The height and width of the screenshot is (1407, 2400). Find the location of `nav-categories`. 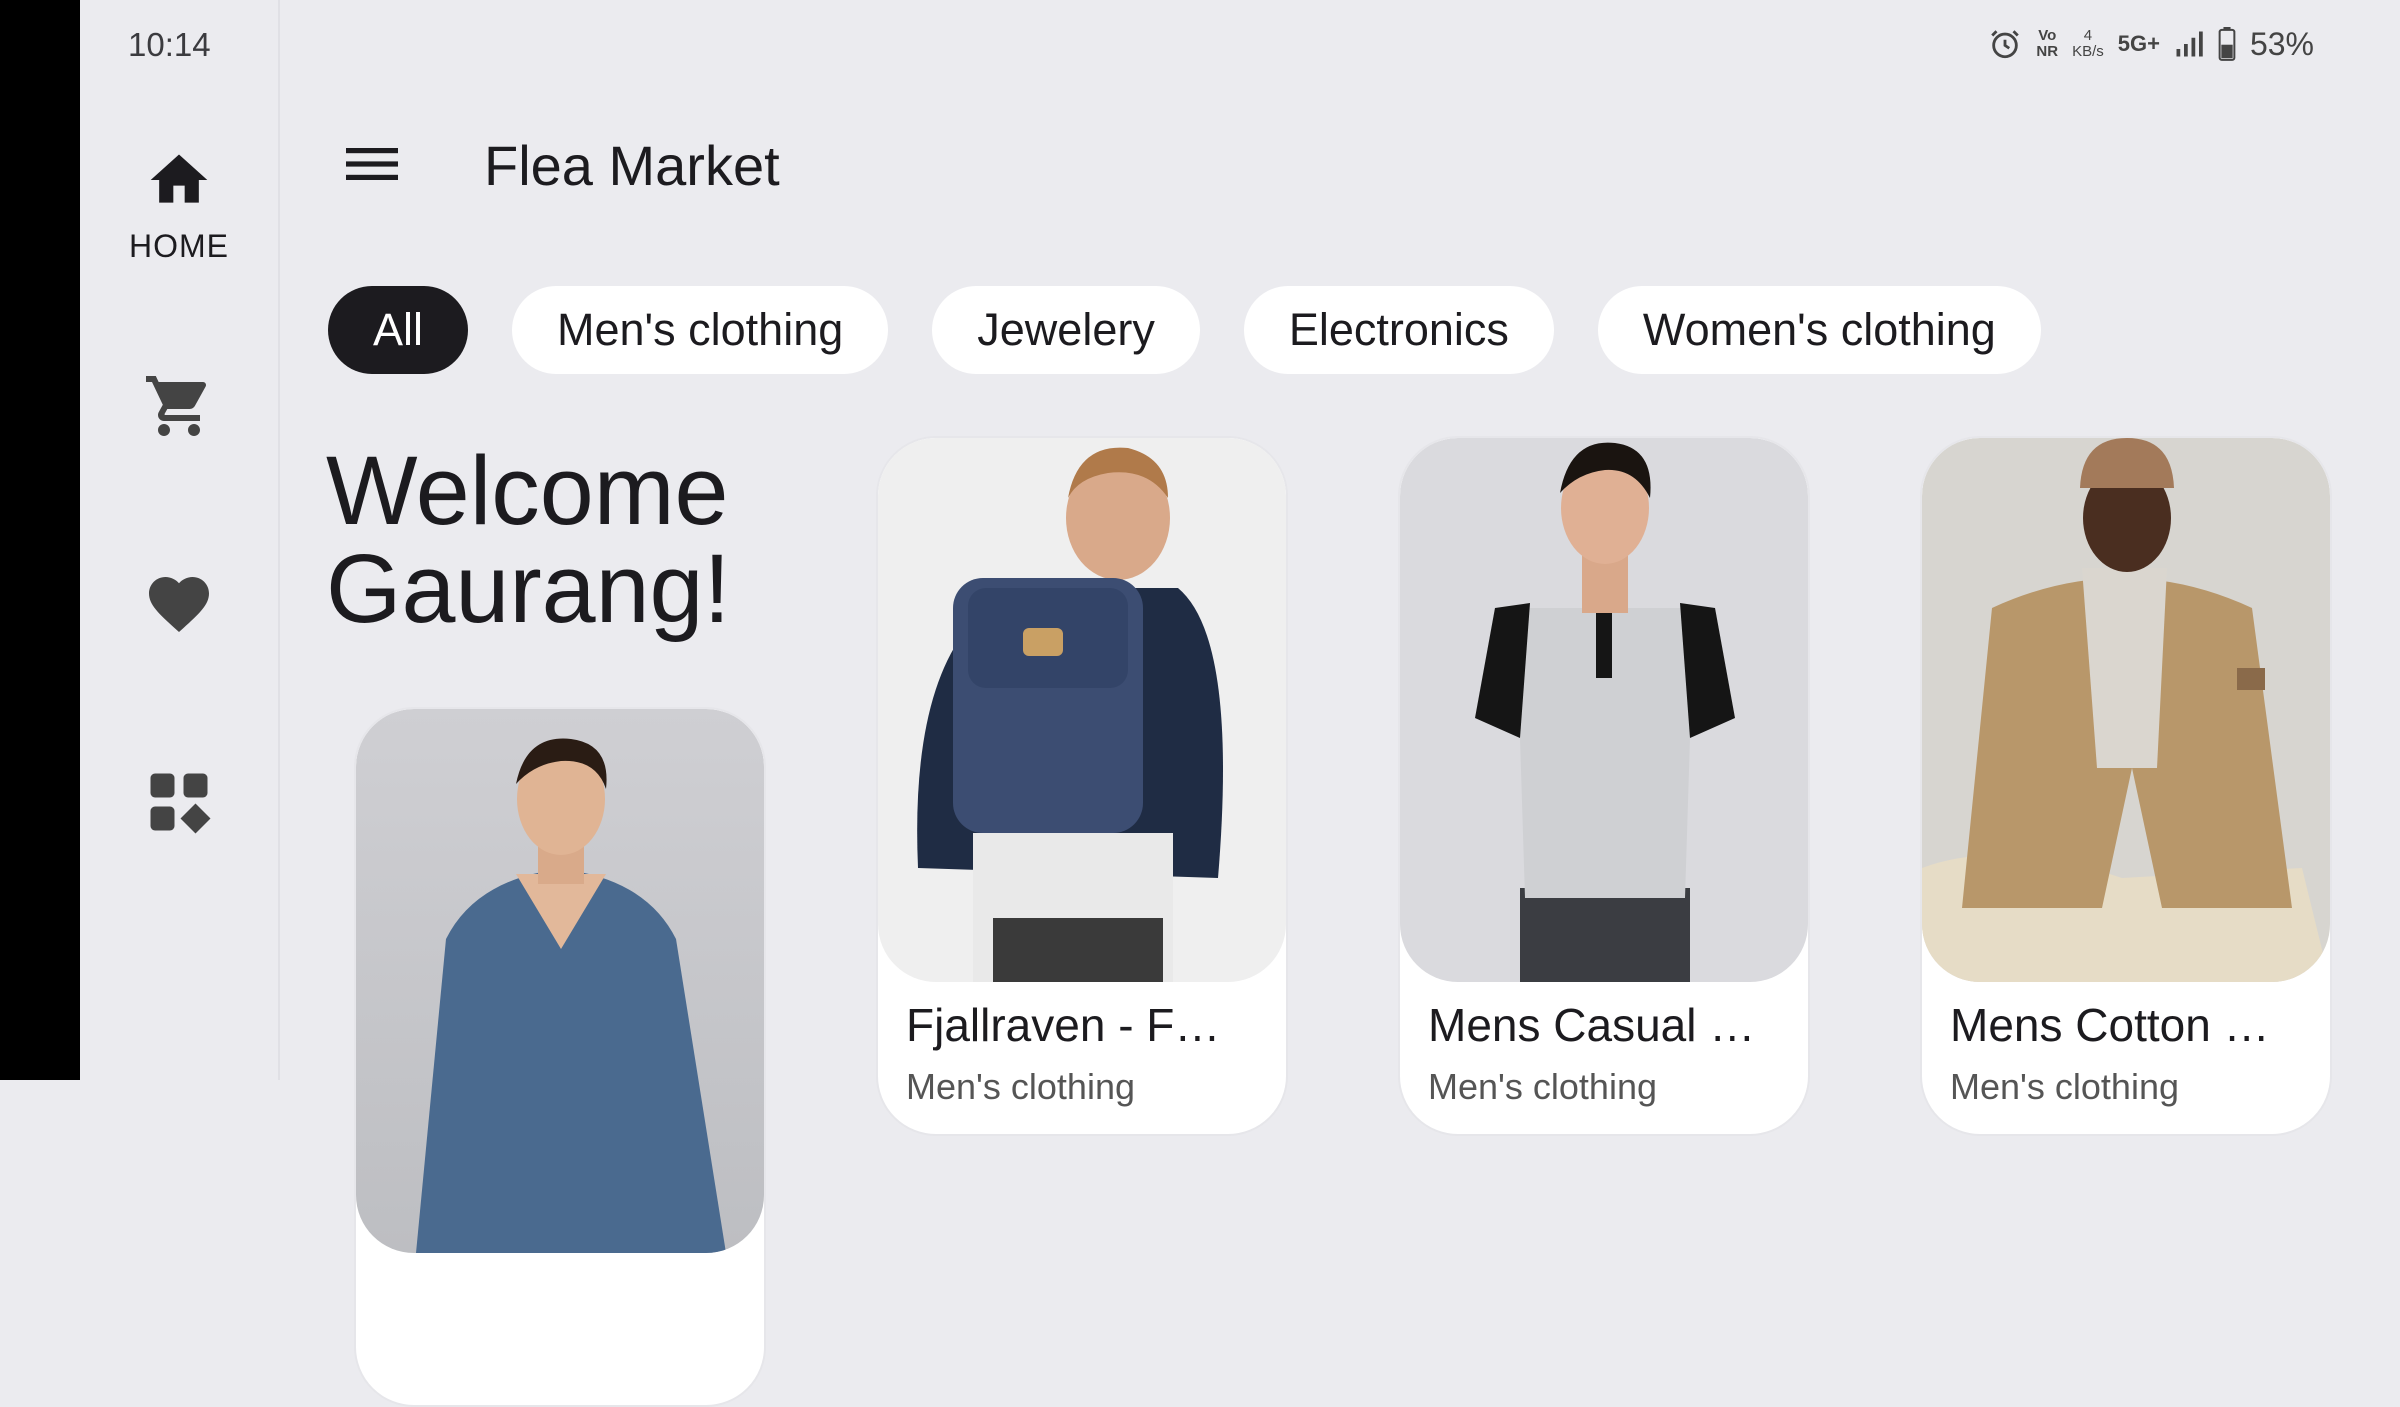

nav-categories is located at coordinates (179, 802).